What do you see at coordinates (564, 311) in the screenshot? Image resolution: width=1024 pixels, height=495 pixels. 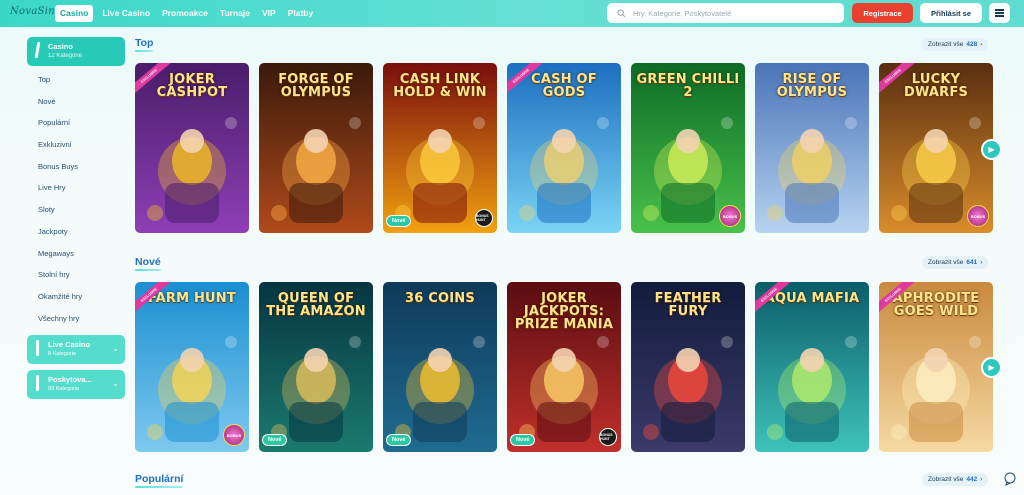 I see `game-title: Joker Jackpots: Prize Mania` at bounding box center [564, 311].